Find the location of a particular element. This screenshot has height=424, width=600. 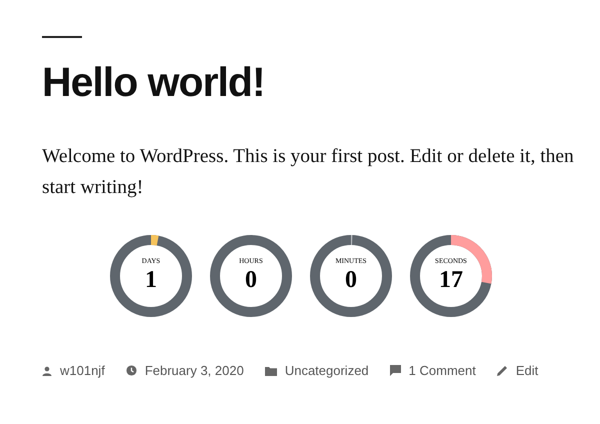

folder-icon is located at coordinates (270, 371).